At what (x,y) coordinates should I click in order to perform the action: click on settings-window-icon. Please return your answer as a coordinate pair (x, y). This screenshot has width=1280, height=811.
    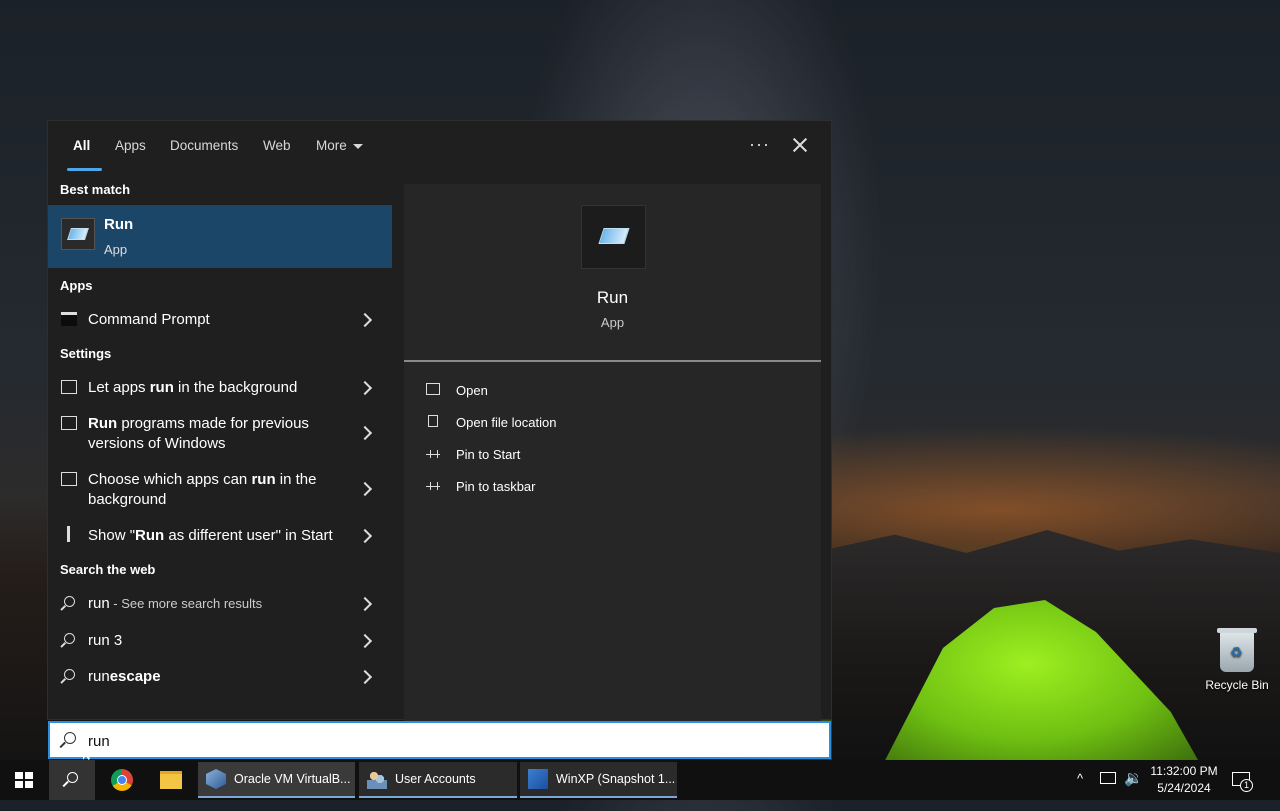
    Looking at the image, I should click on (69, 423).